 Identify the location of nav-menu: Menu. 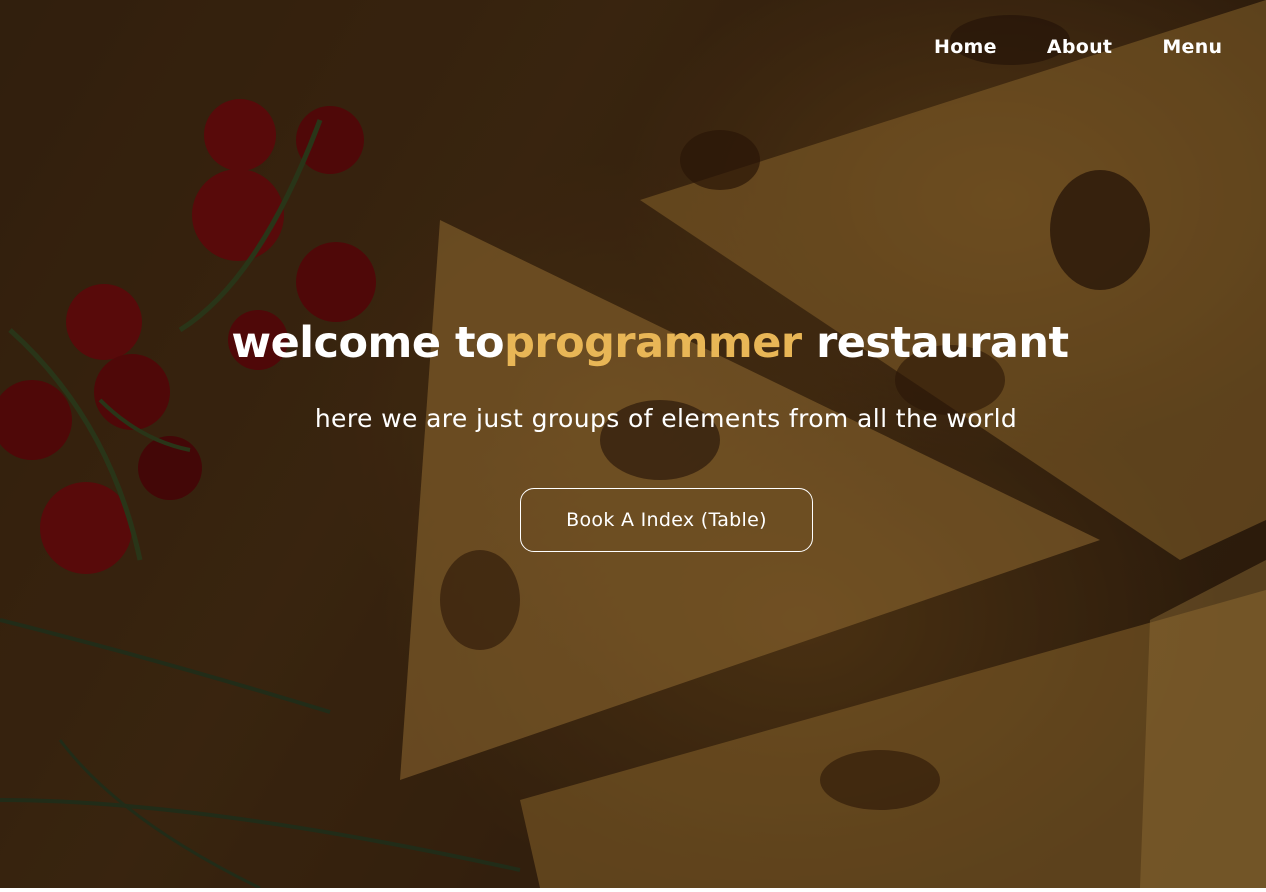
(1192, 47).